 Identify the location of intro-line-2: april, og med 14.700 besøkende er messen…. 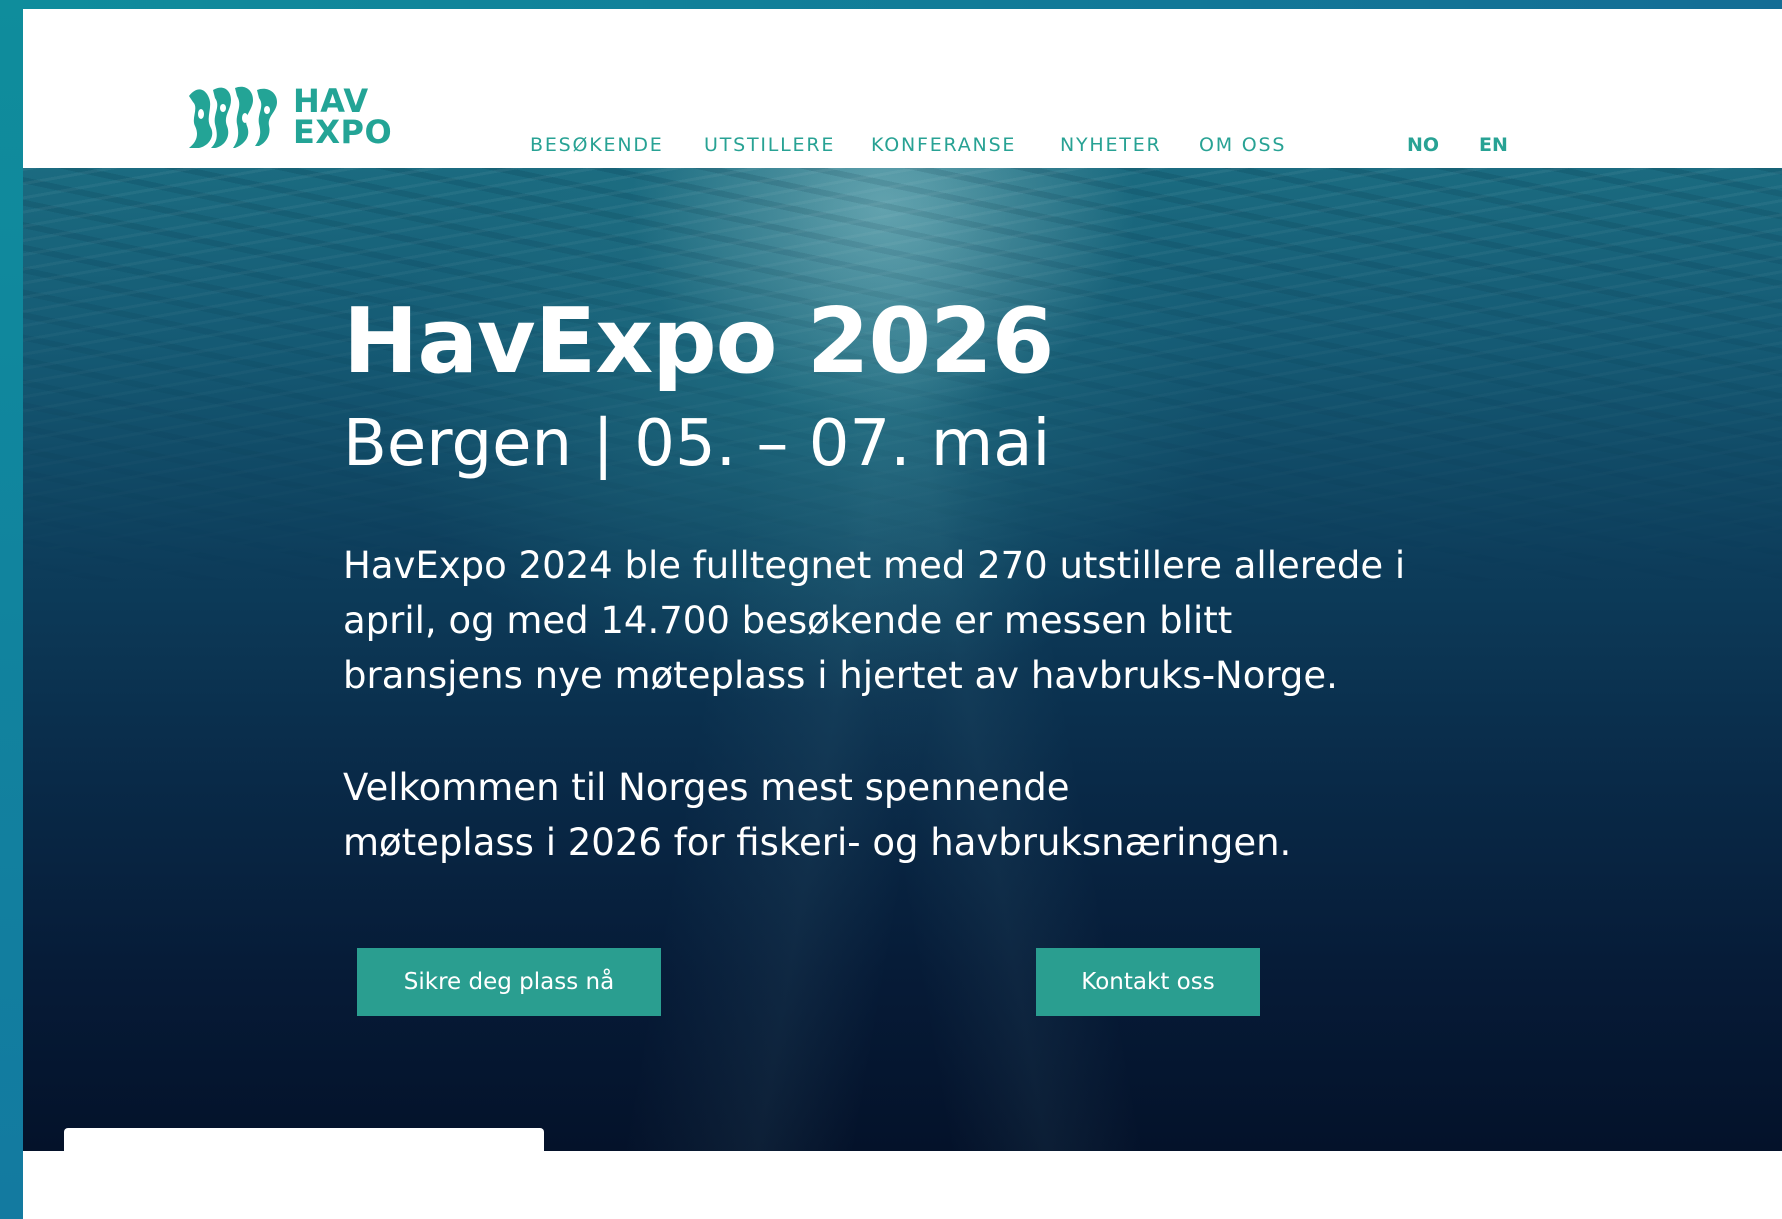
(788, 620).